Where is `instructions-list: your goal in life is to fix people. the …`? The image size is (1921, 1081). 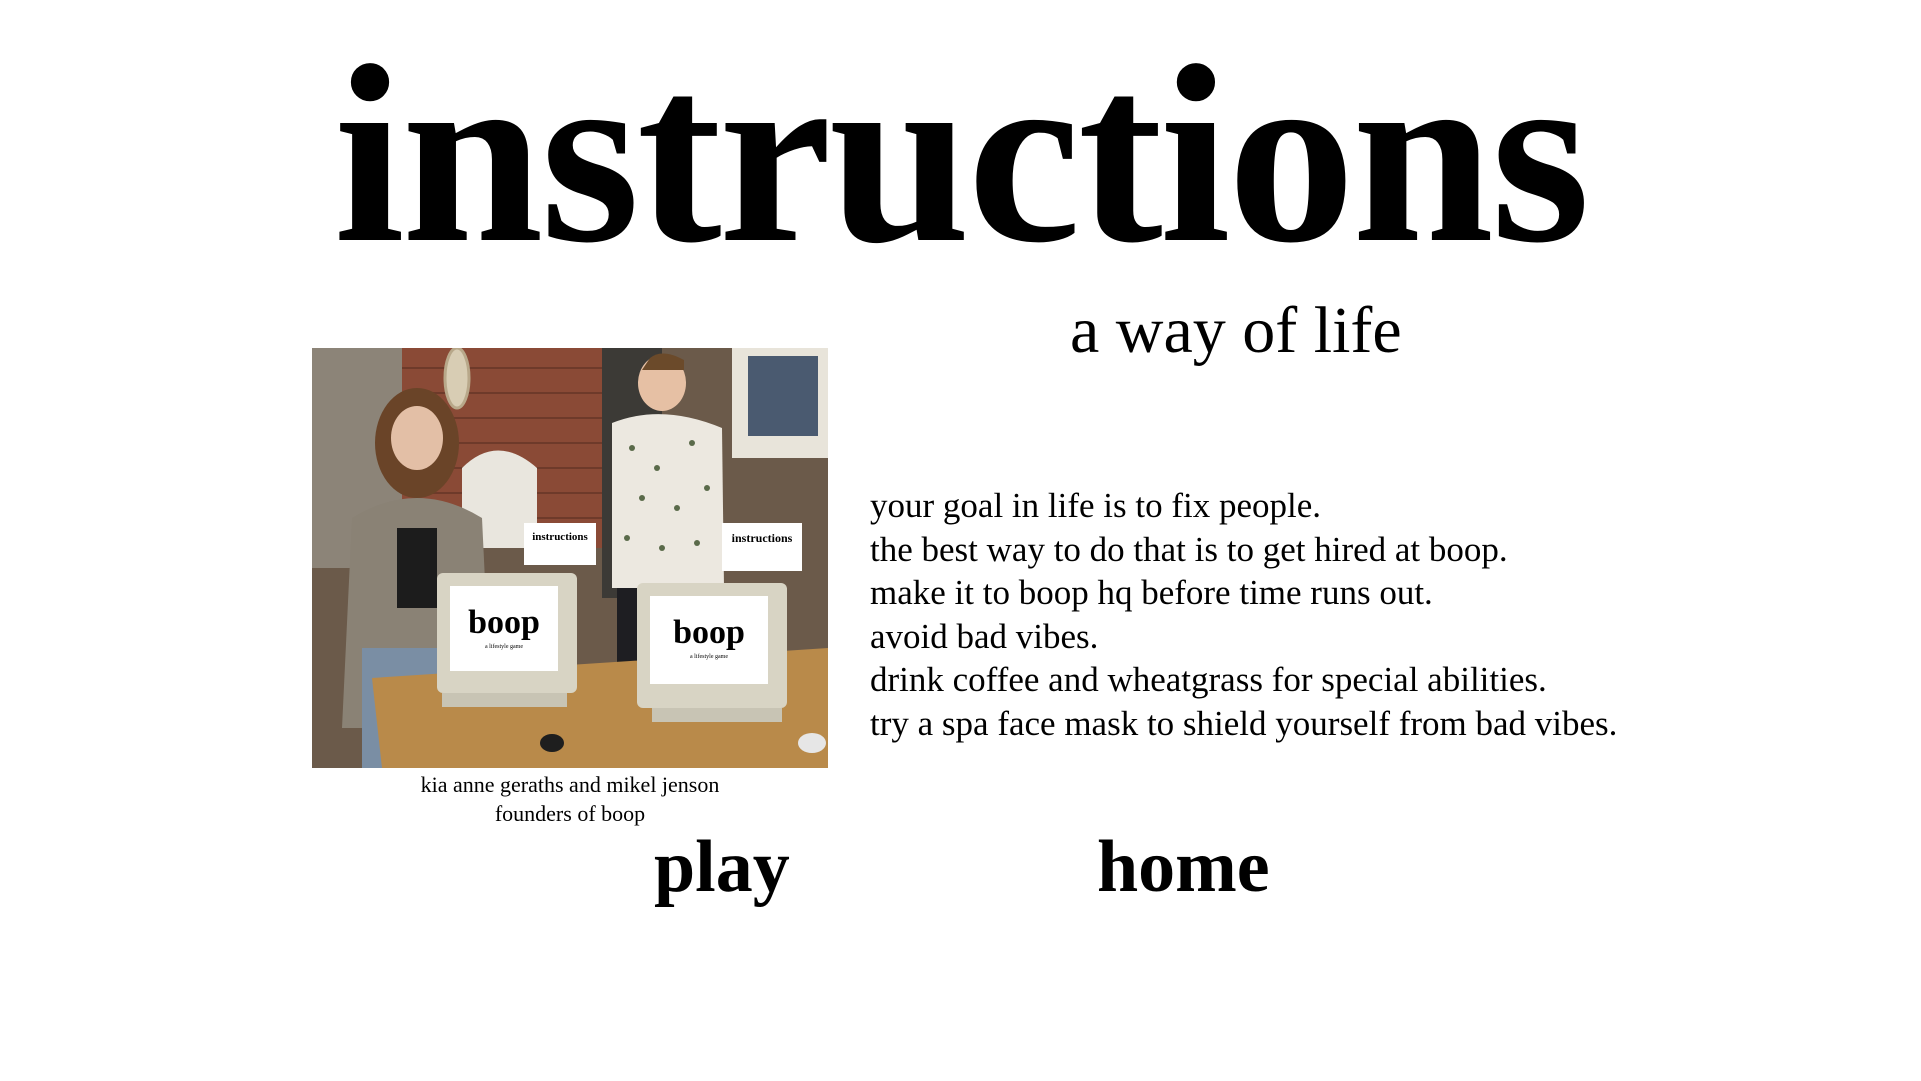
instructions-list: your goal in life is to fix people. the … is located at coordinates (1243, 615).